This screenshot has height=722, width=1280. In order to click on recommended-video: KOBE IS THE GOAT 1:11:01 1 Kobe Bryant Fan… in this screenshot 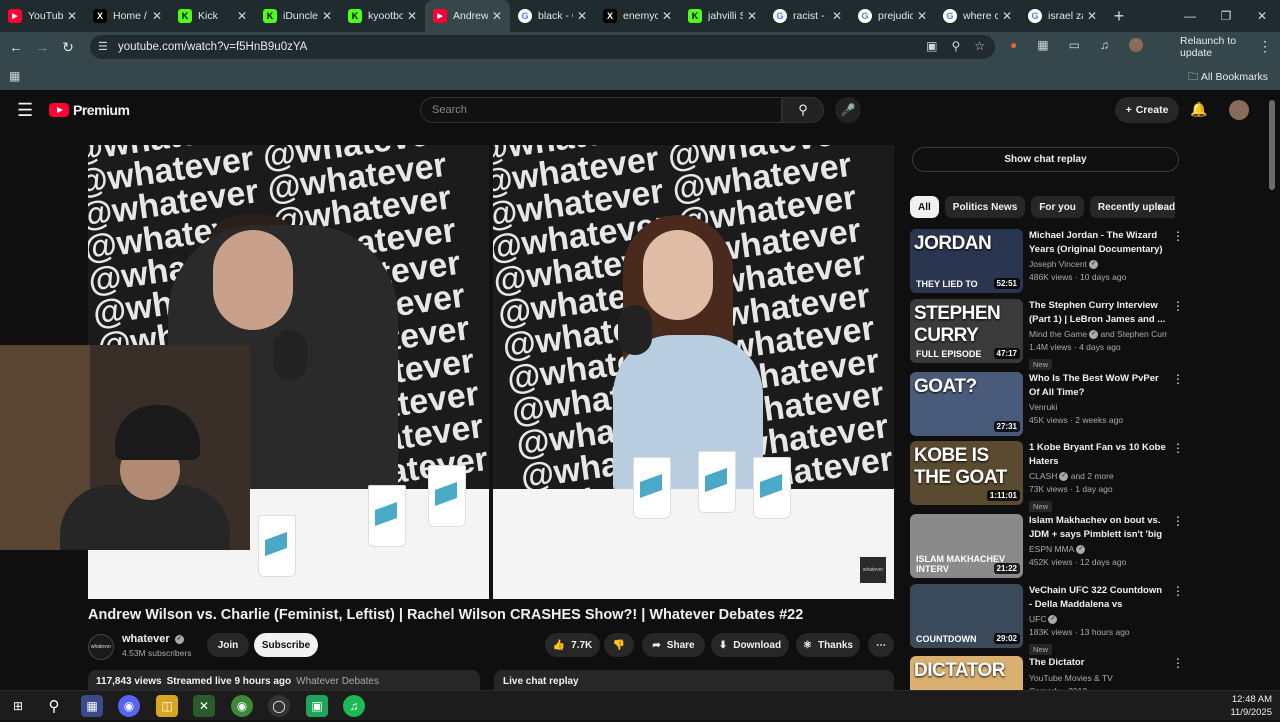, I will do `click(1047, 476)`.